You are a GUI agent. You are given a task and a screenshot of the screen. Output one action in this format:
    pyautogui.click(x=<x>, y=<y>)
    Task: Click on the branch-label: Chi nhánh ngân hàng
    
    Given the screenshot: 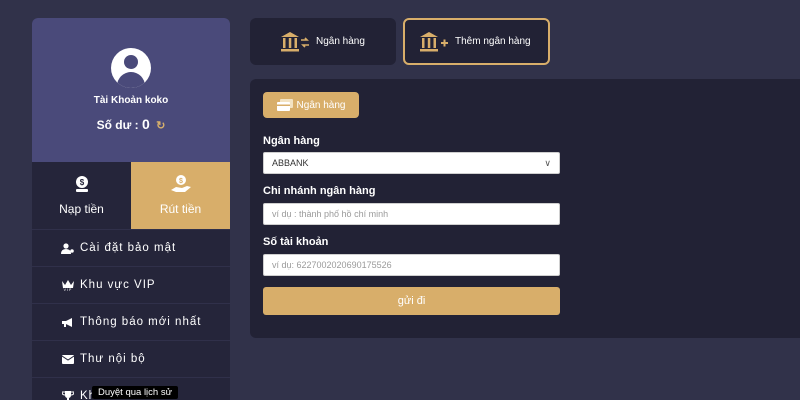 What is the action you would take?
    pyautogui.click(x=319, y=191)
    